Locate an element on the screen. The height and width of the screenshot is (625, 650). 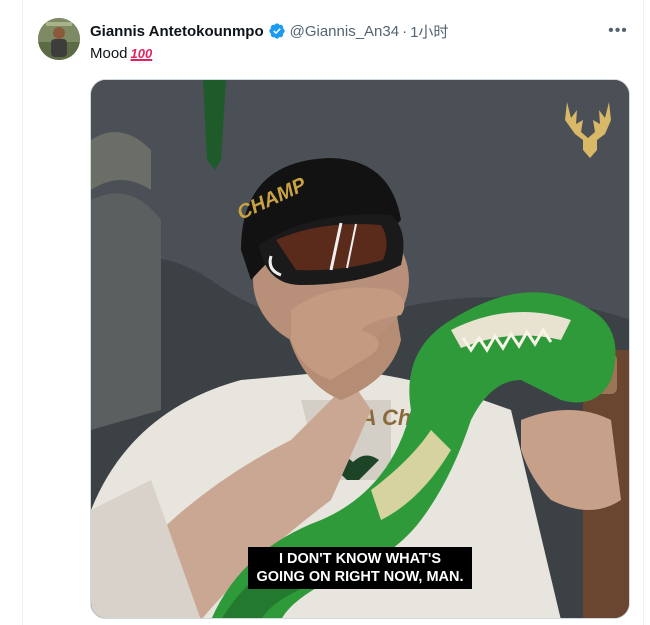
tweet-text: Mood 100 is located at coordinates (121, 53).